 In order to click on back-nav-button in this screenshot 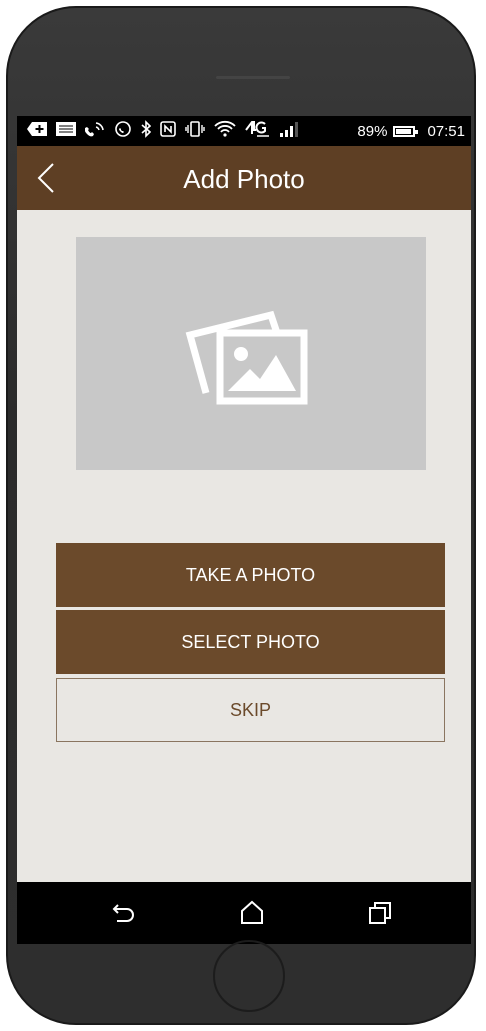, I will do `click(124, 913)`.